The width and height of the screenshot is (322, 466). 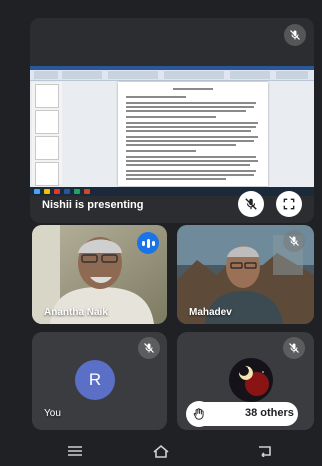 What do you see at coordinates (76, 312) in the screenshot?
I see `participant-name: Anantha Naik` at bounding box center [76, 312].